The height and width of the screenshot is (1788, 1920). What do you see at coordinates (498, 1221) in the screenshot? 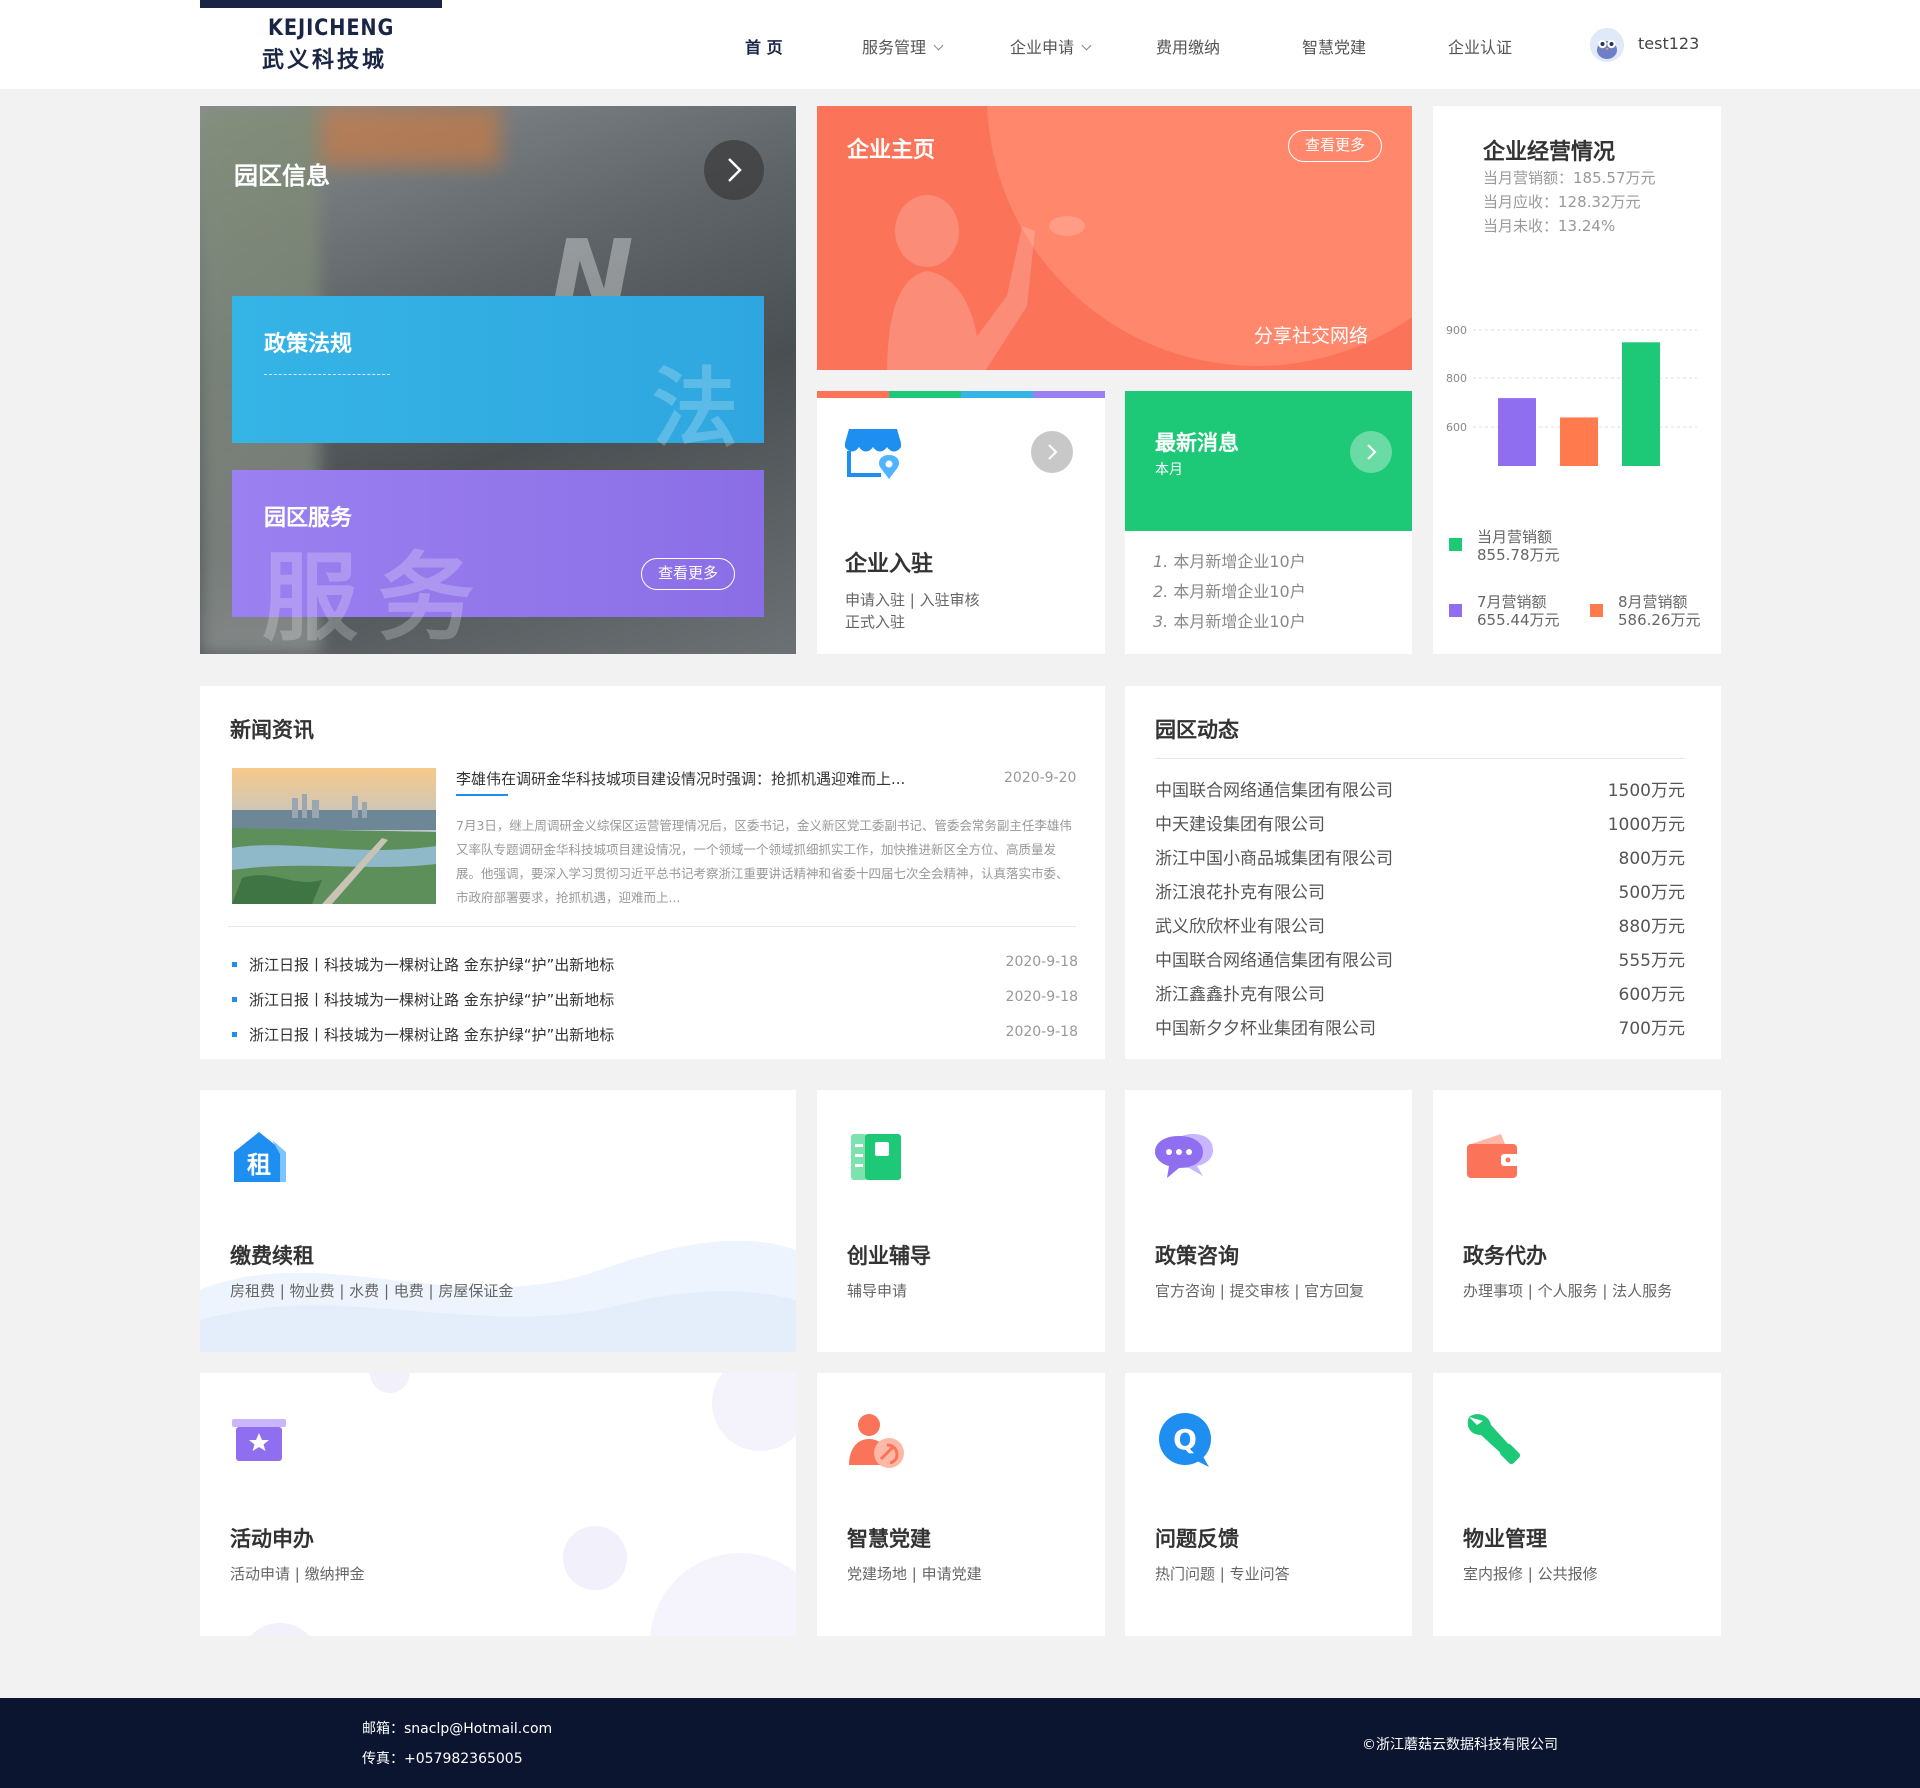
I see `service-card-fee-rent: 租 缴费续租 房租费 | 物业费 | 水费 | 电费 | 房屋保证金` at bounding box center [498, 1221].